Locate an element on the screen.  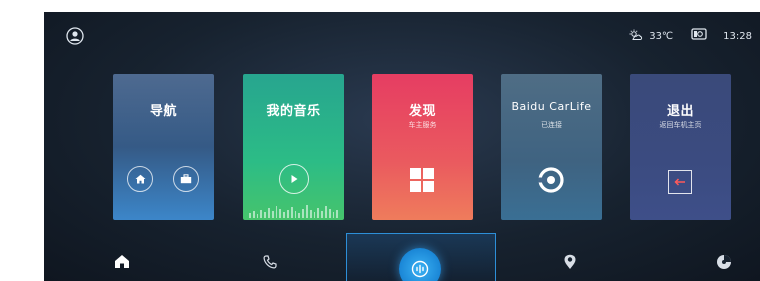
carlife-status: 已连接 is located at coordinates (551, 125).